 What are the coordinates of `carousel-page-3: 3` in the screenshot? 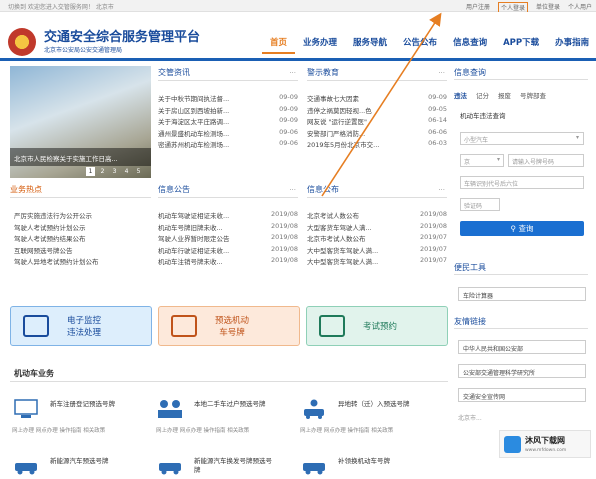 It's located at (114, 171).